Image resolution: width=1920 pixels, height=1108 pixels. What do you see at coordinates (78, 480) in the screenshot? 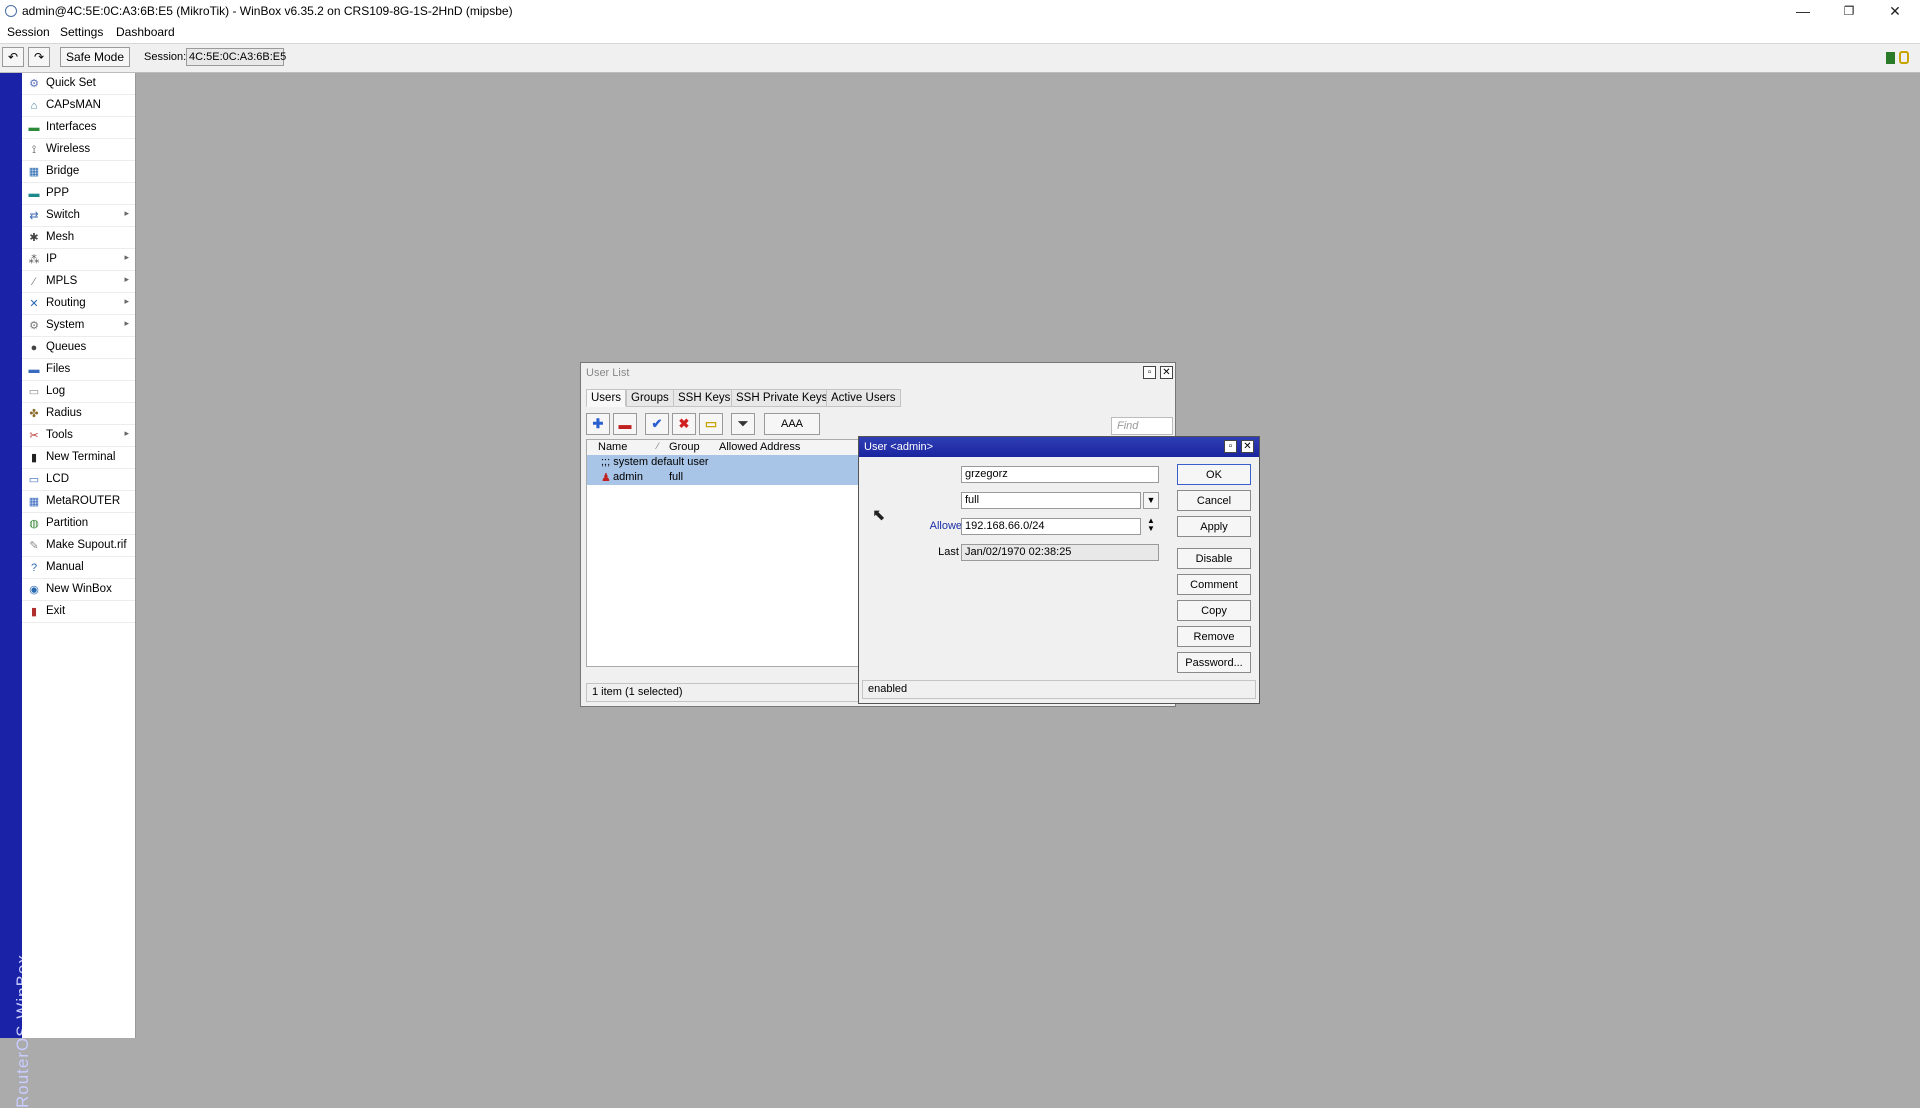
I see `sidebar-item-lcd: ▭ LCD` at bounding box center [78, 480].